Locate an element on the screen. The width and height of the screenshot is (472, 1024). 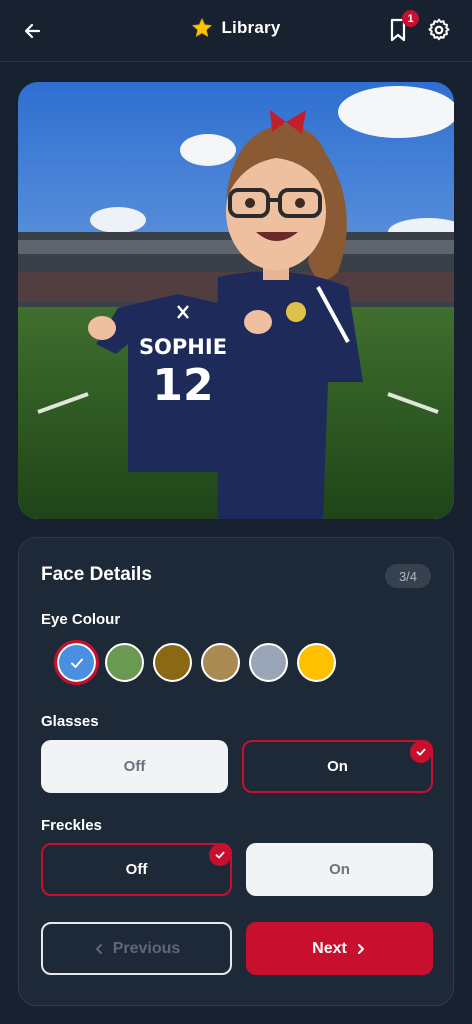
check-icon is located at coordinates (76, 663).